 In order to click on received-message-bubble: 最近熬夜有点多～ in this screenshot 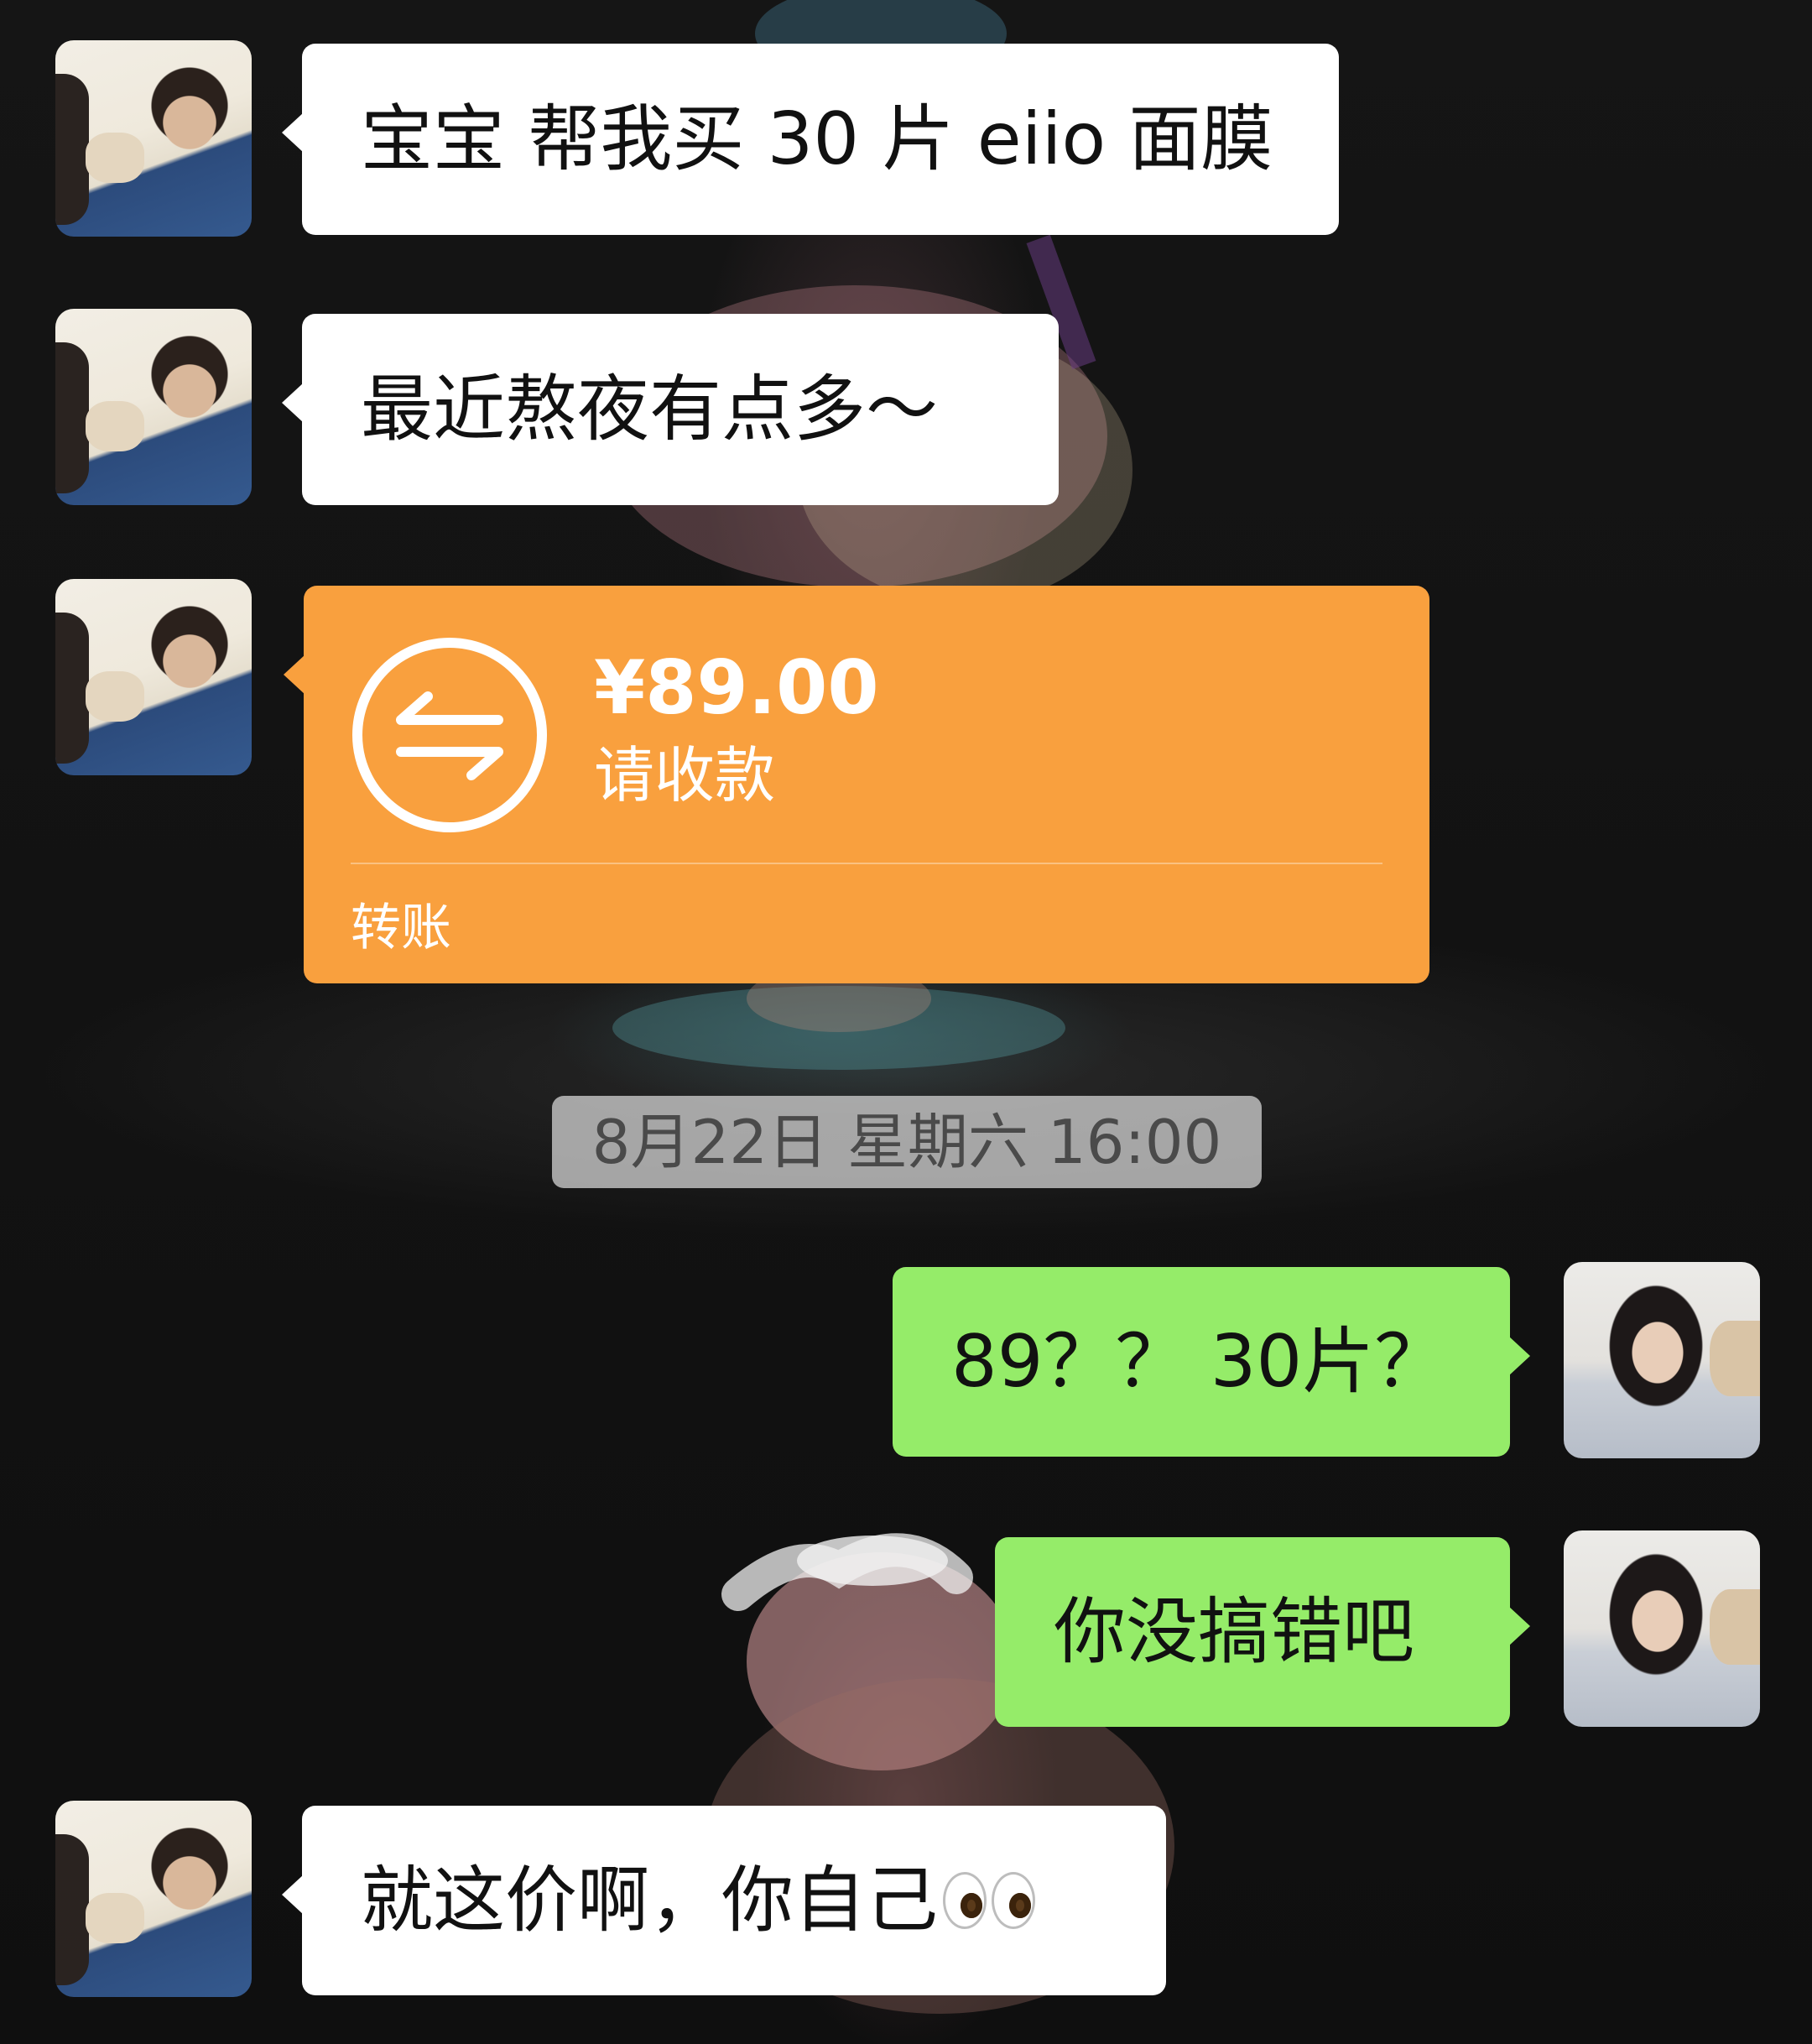, I will do `click(671, 409)`.